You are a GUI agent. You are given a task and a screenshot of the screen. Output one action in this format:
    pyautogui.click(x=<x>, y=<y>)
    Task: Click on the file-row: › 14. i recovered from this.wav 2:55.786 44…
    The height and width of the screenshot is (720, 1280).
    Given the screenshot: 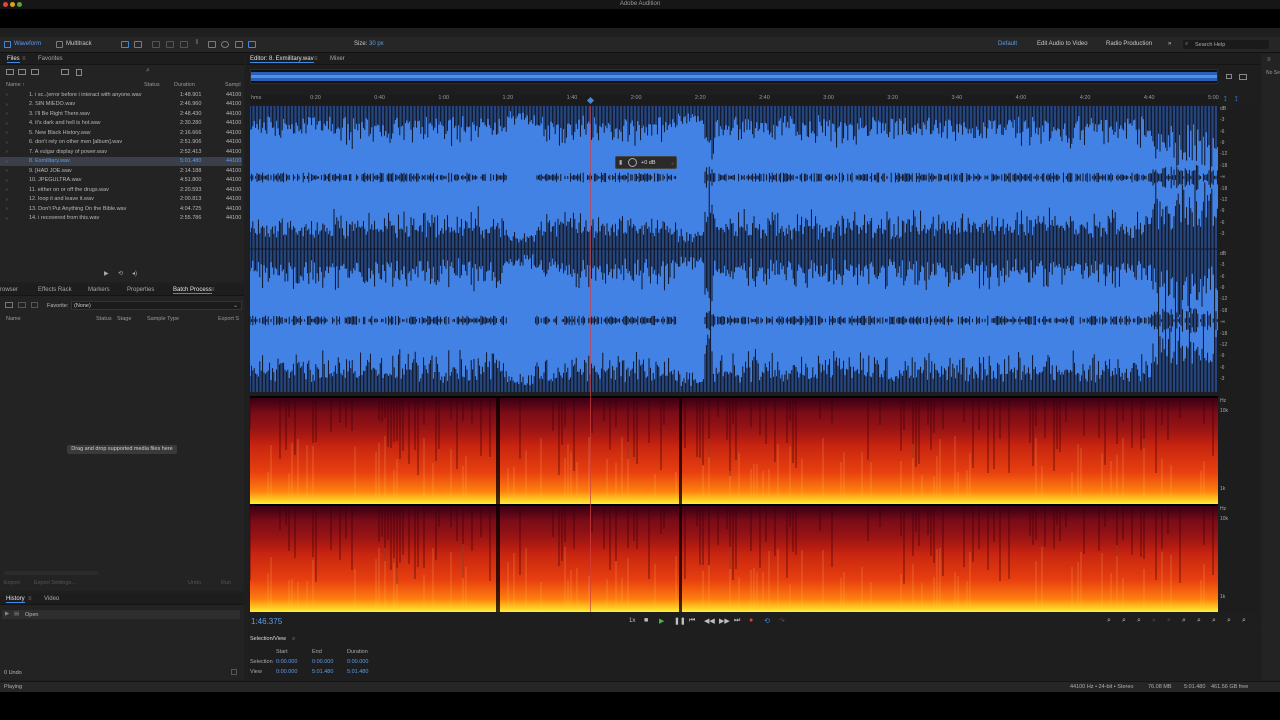 What is the action you would take?
    pyautogui.click(x=121, y=219)
    